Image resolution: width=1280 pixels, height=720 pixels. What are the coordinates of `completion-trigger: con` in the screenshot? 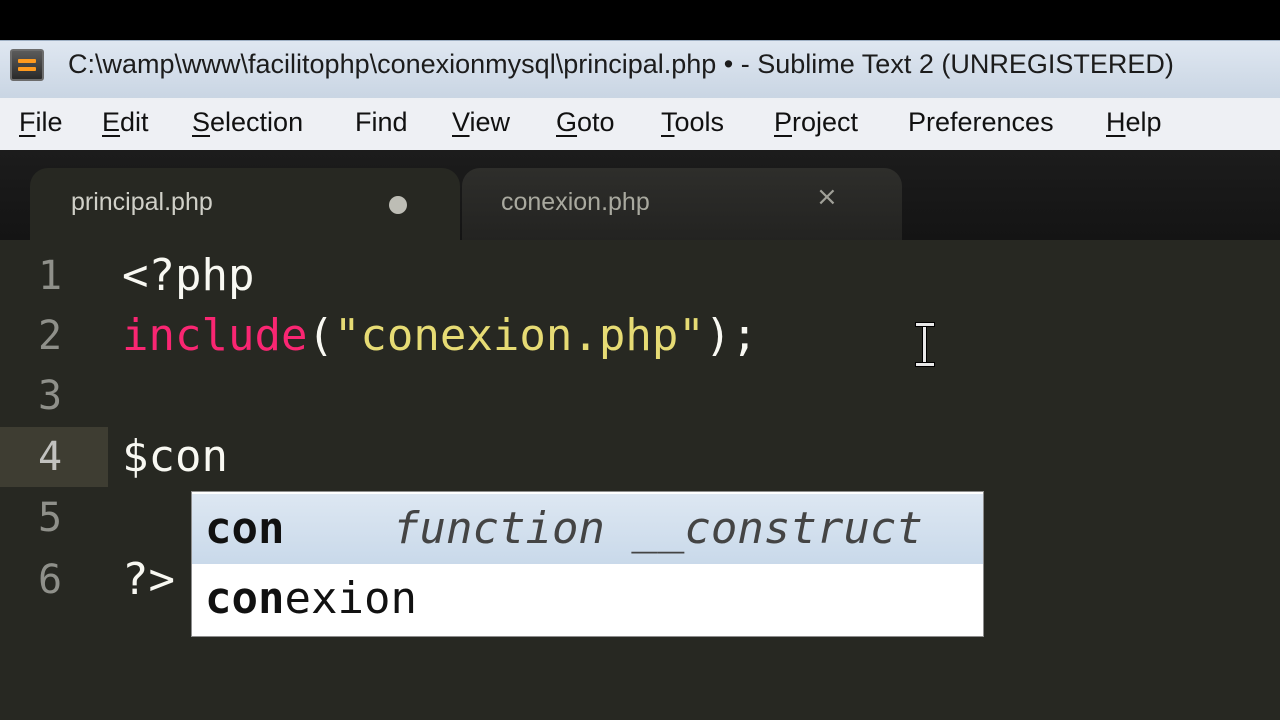 It's located at (245, 528).